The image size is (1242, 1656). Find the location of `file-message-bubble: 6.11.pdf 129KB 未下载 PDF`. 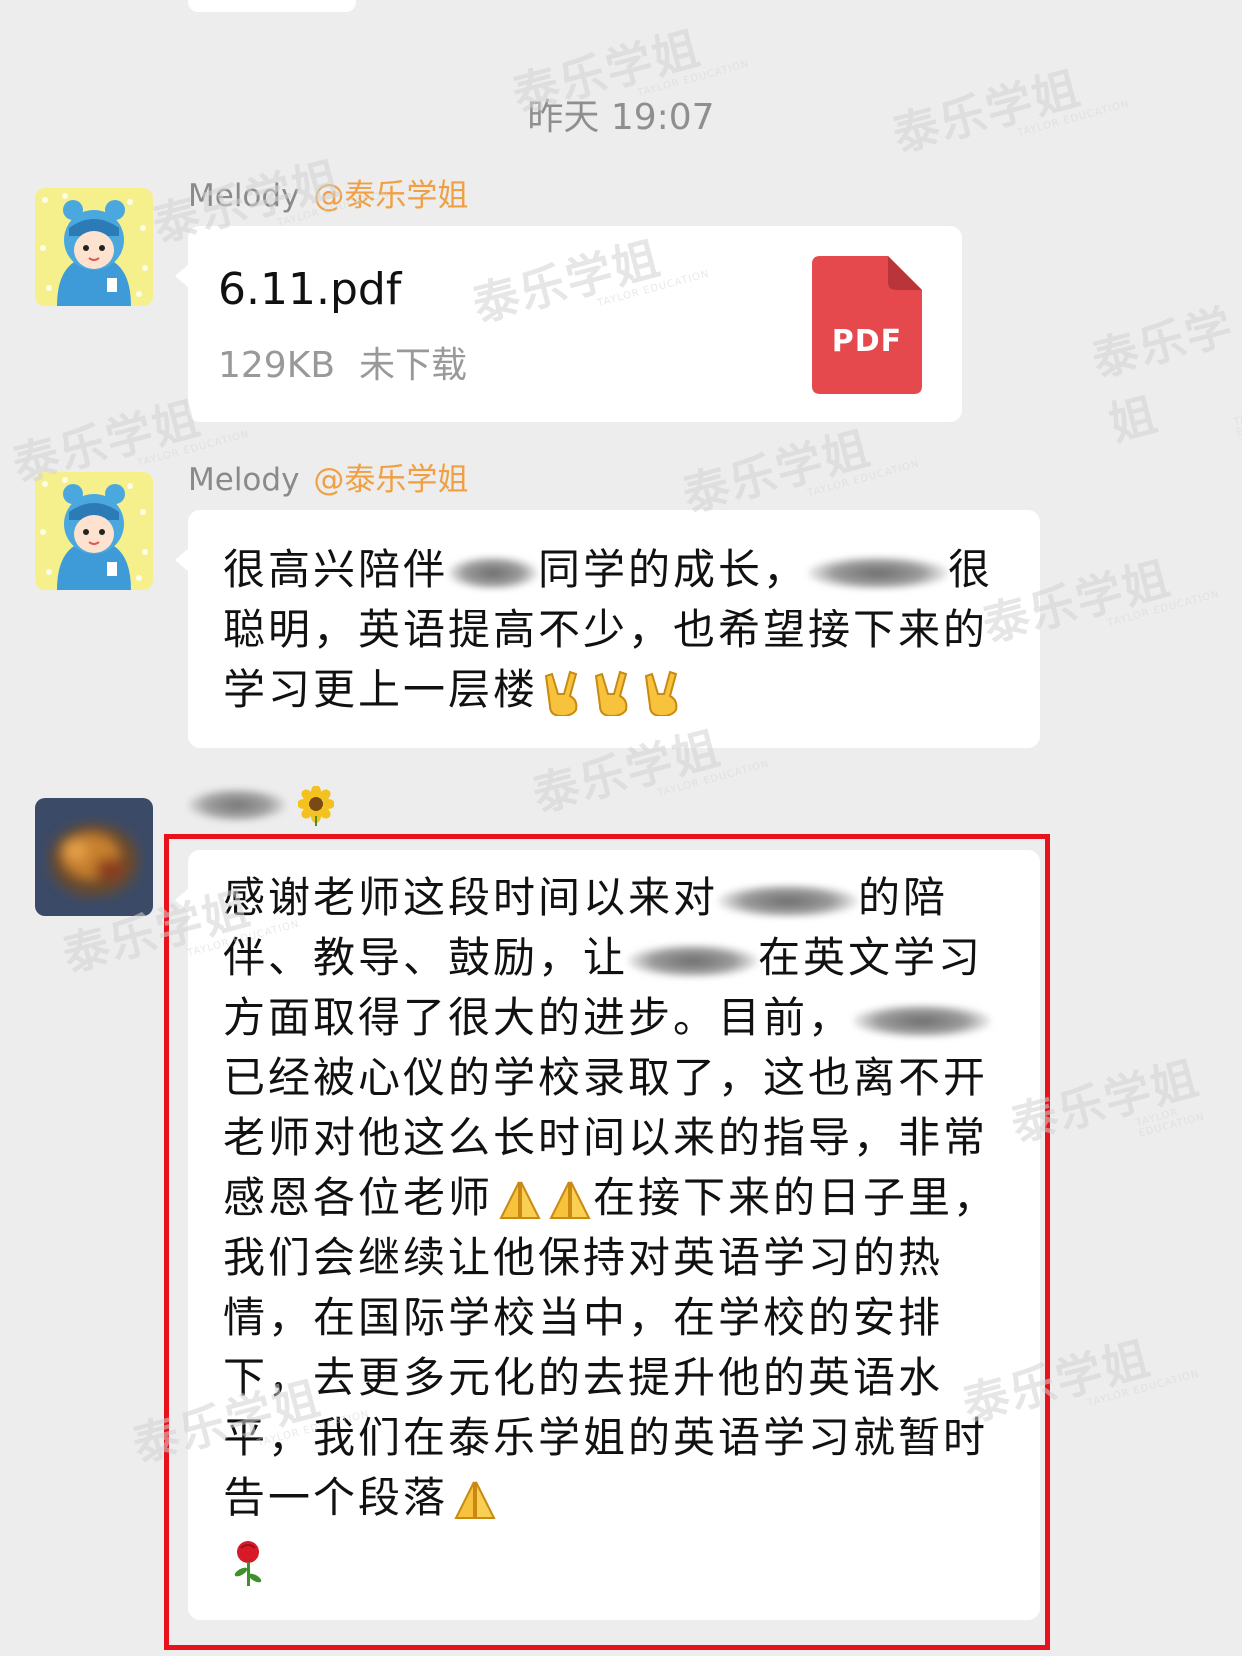

file-message-bubble: 6.11.pdf 129KB 未下载 PDF is located at coordinates (568, 324).